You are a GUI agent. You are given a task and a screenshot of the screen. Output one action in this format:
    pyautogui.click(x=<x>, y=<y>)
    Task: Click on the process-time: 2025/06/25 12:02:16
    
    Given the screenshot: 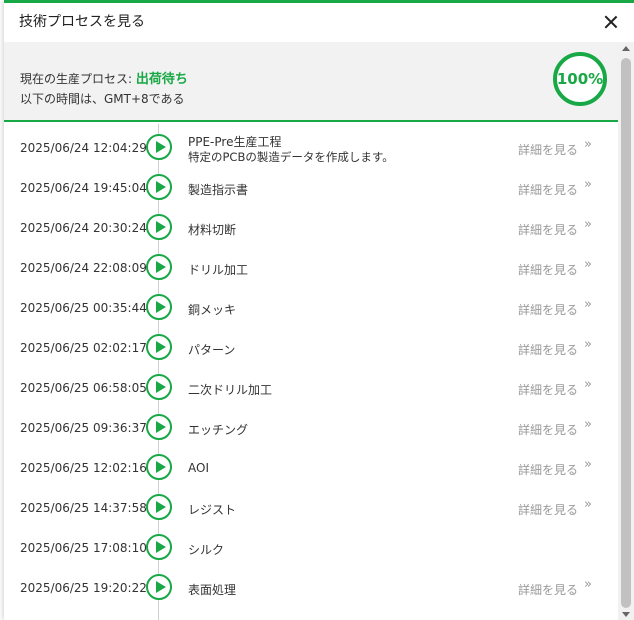 What is the action you would take?
    pyautogui.click(x=83, y=468)
    